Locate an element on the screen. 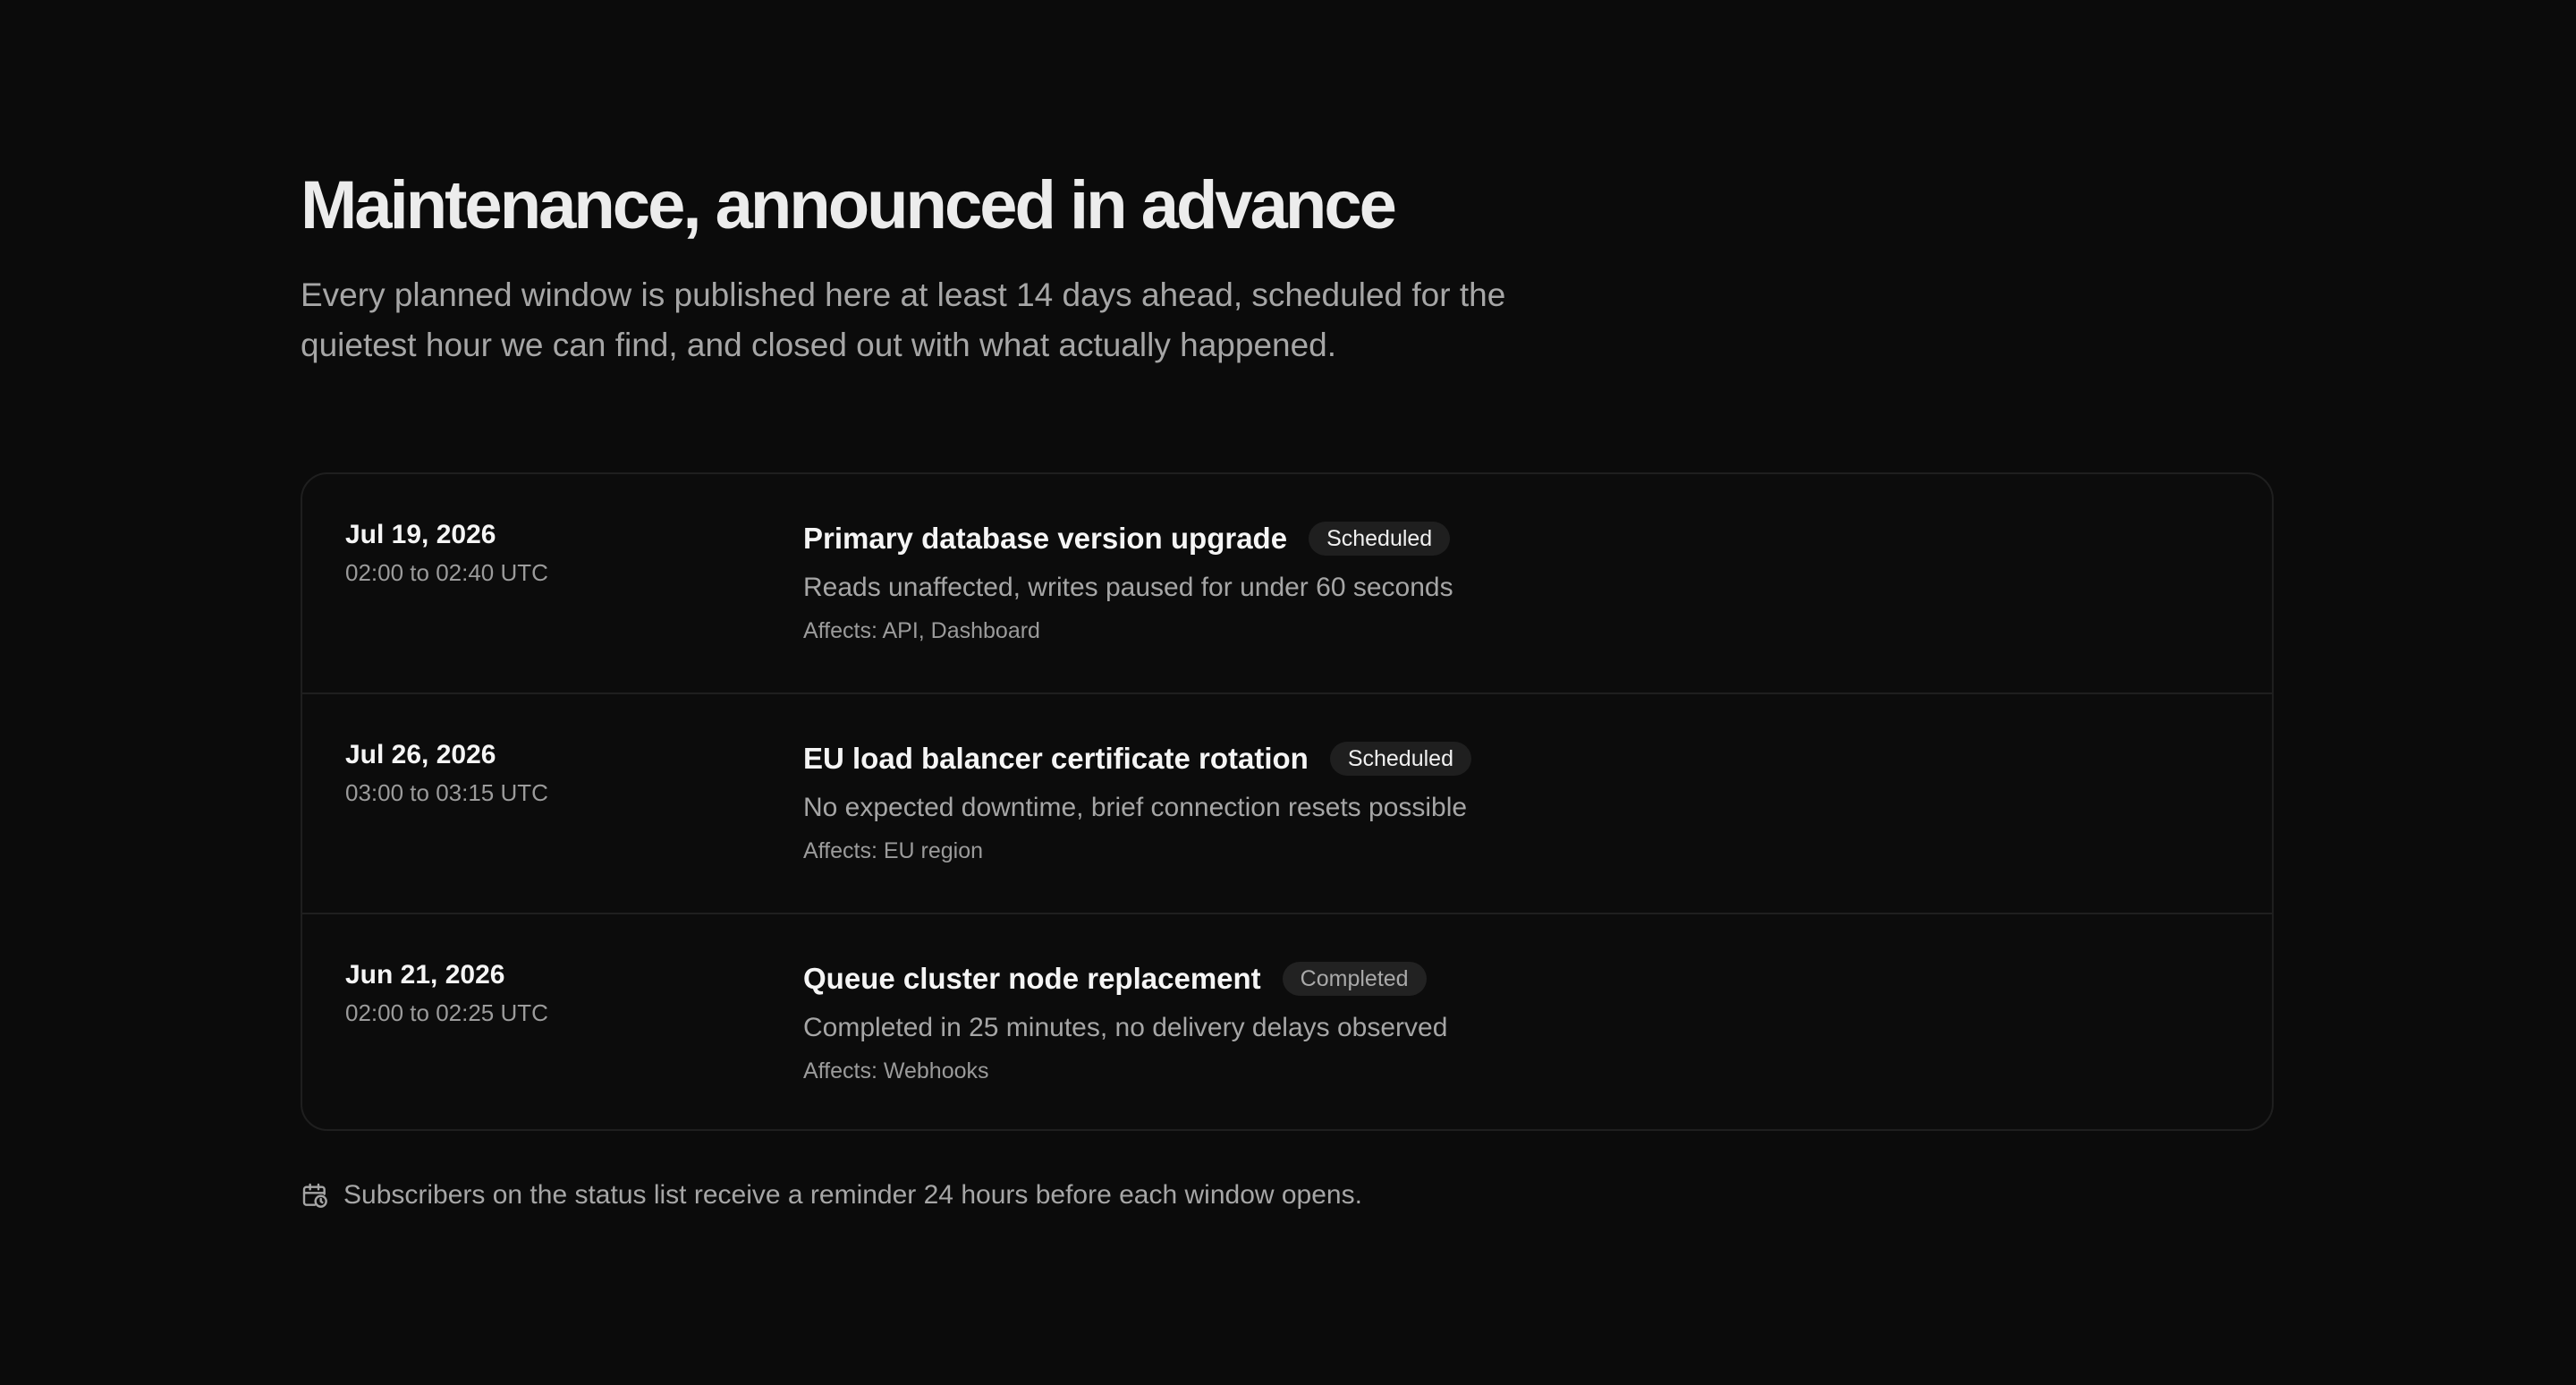 This screenshot has height=1385, width=2576. page-title: Maintenance, announced in advance is located at coordinates (849, 205).